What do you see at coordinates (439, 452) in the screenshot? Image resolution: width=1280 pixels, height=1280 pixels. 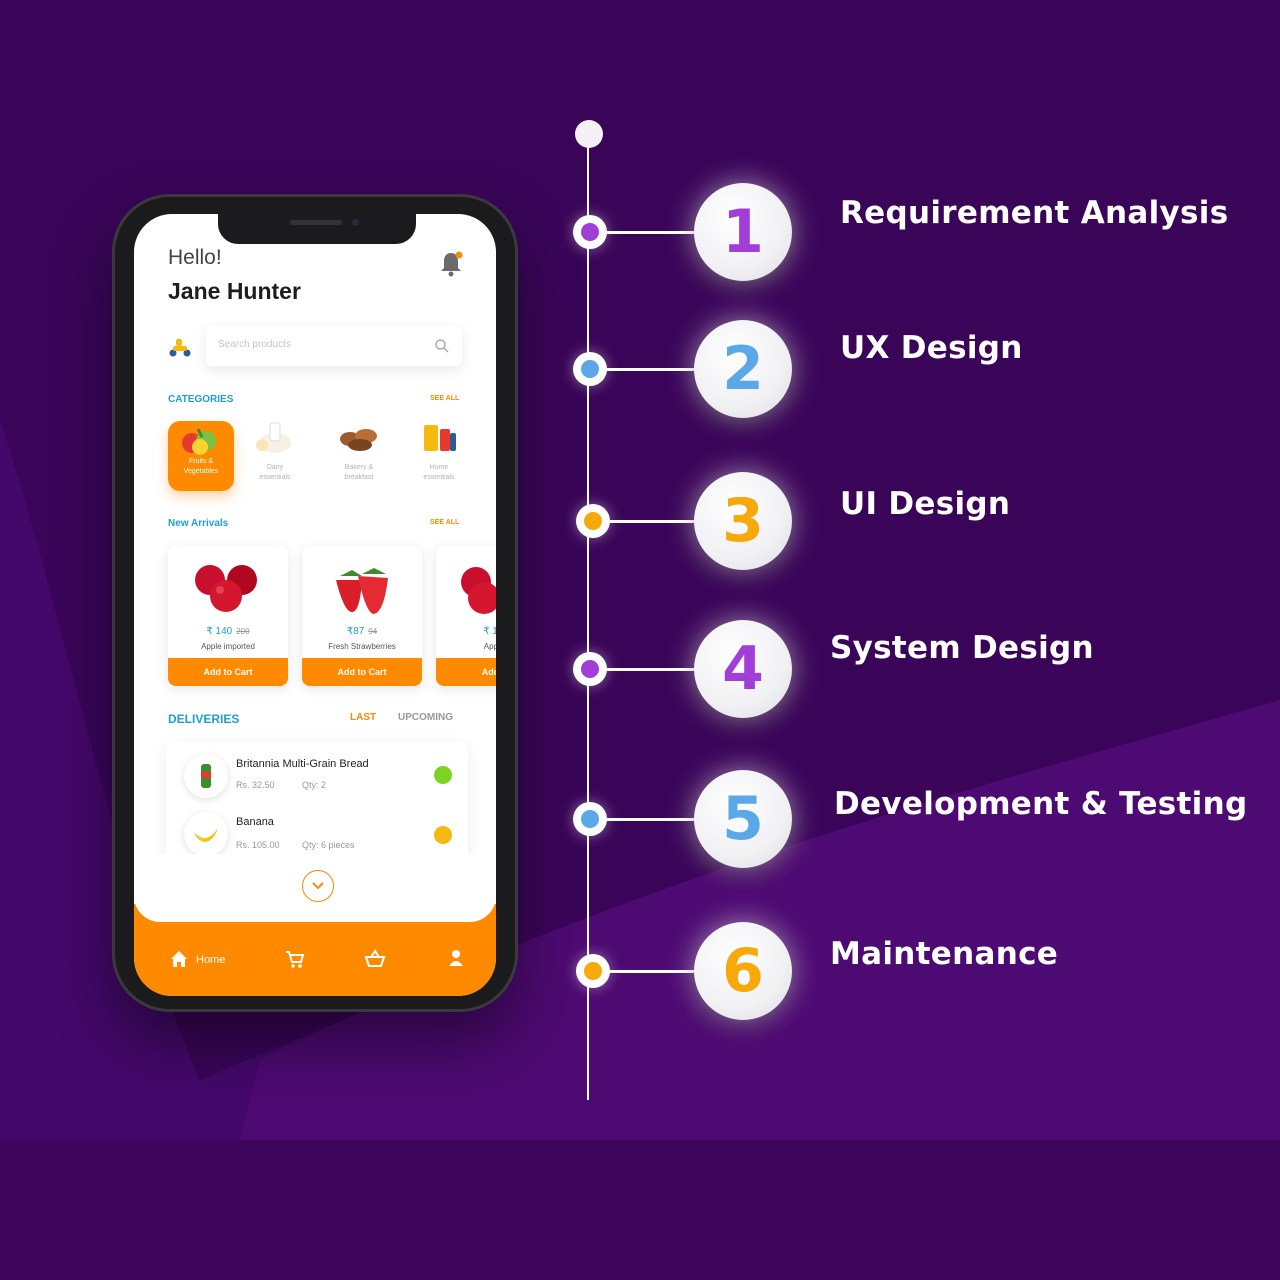 I see `category-home: Home essentials` at bounding box center [439, 452].